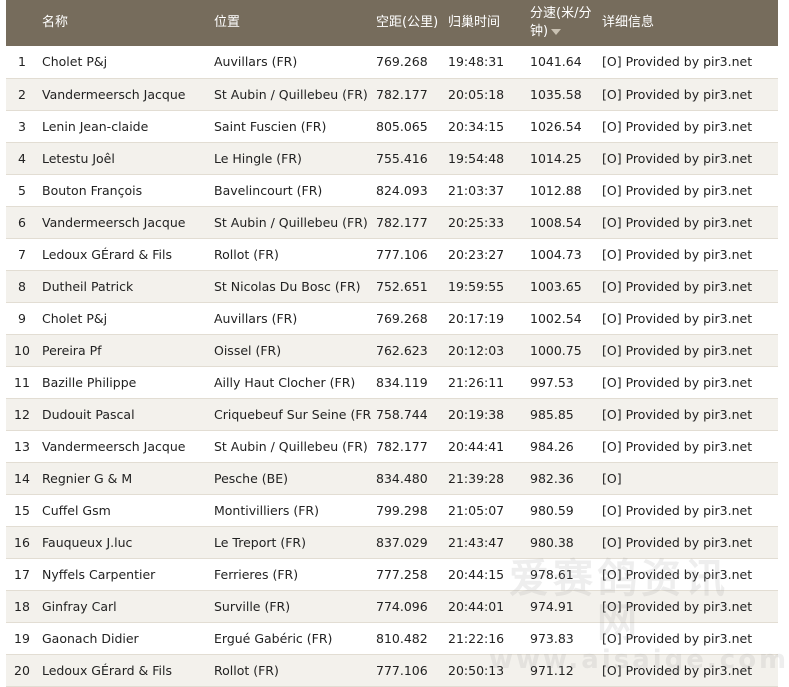 Image resolution: width=789 pixels, height=687 pixels. I want to click on distance-cell: 834.119, so click(408, 382).